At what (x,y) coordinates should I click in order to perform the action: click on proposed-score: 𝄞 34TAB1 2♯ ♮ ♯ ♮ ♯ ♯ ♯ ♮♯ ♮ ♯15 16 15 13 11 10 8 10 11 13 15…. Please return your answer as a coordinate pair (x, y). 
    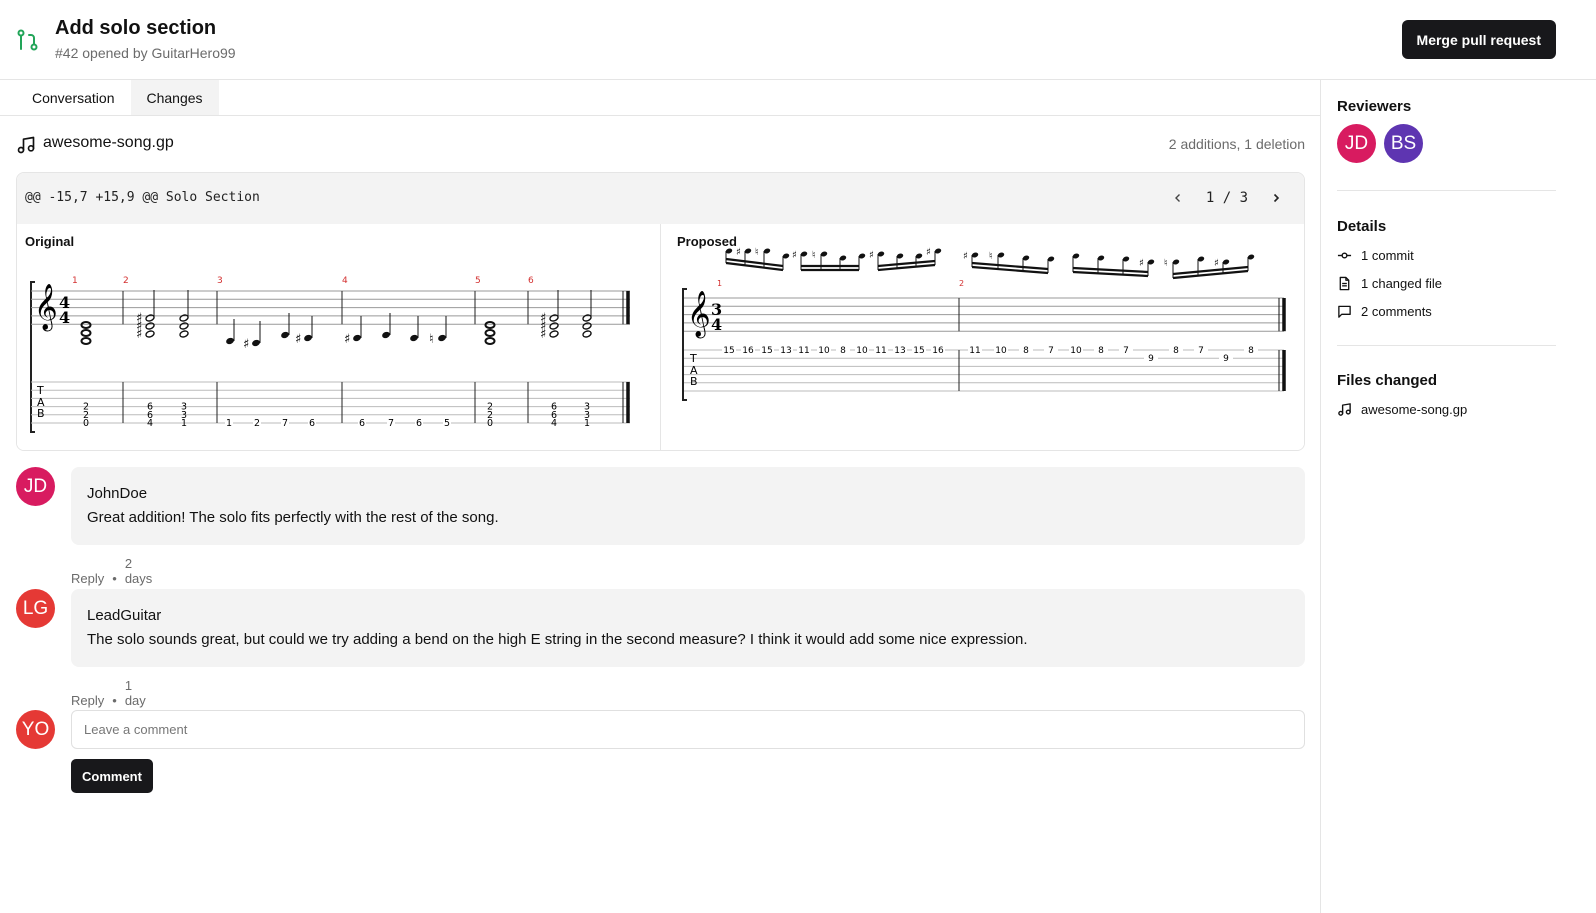
    Looking at the image, I should click on (984, 324).